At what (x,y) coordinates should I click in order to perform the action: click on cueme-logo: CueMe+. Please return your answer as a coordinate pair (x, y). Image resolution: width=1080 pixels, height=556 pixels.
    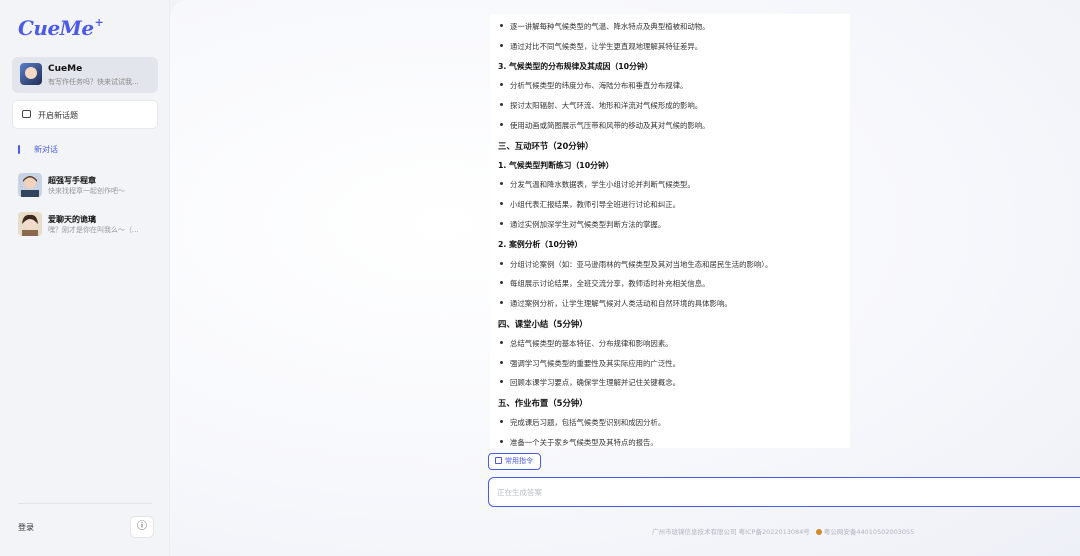
    Looking at the image, I should click on (61, 28).